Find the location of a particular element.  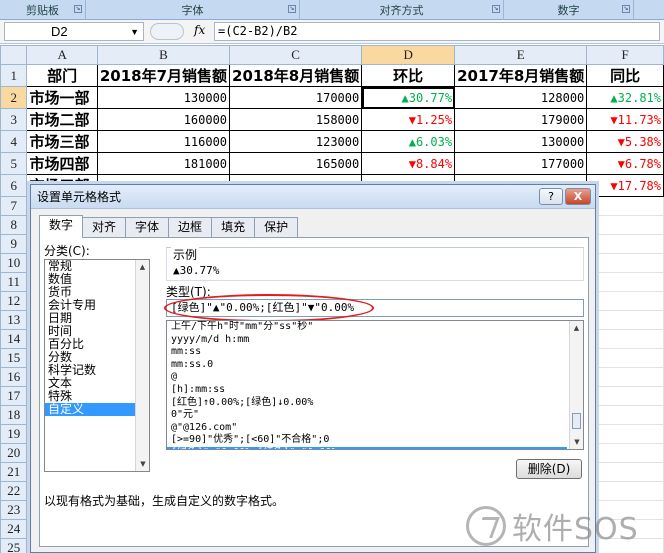

percent-cell: ▲6.03% is located at coordinates (408, 141).